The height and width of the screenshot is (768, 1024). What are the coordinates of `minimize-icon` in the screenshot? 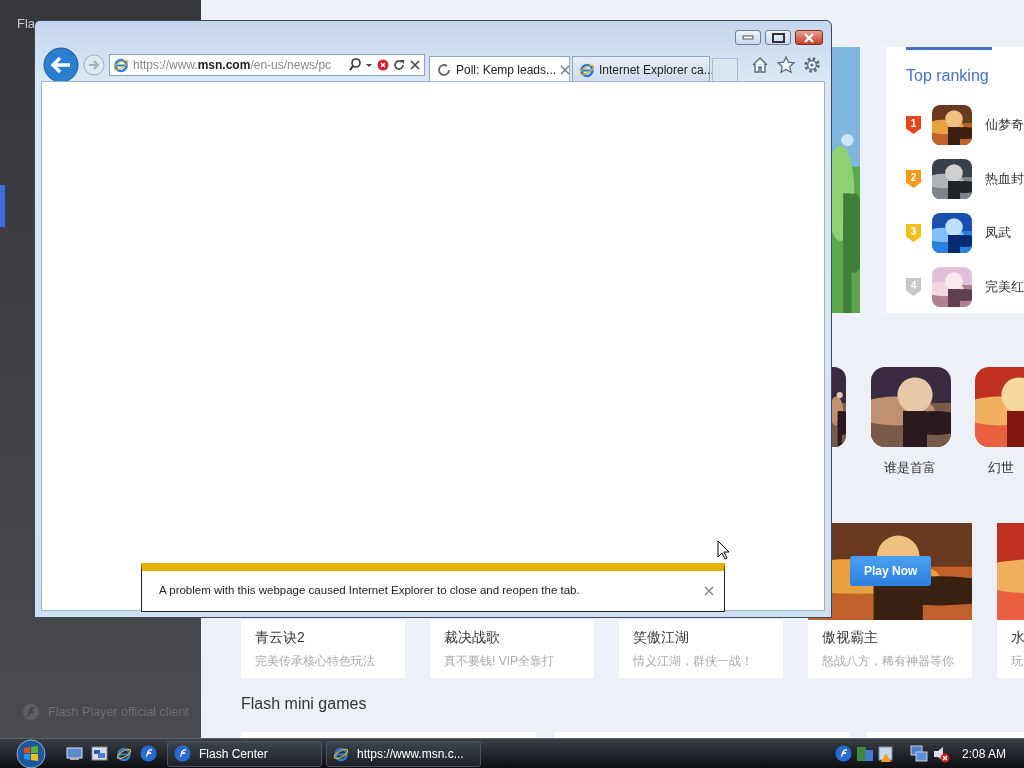 It's located at (748, 37).